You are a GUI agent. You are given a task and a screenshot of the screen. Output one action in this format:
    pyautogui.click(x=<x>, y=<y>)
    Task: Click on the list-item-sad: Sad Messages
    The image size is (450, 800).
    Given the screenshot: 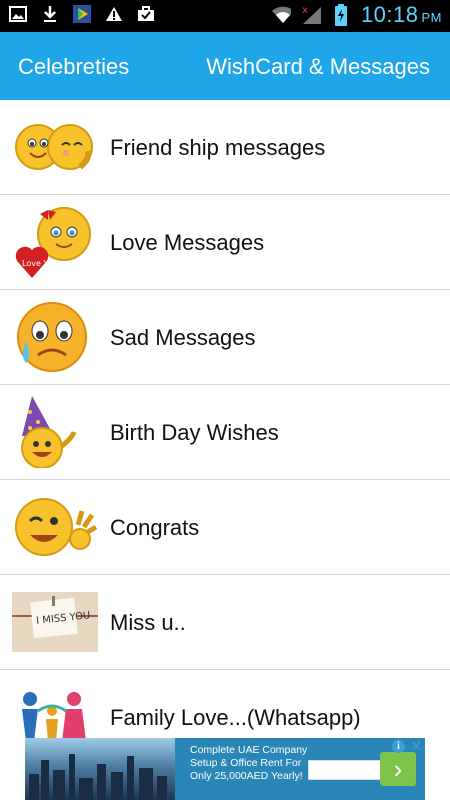 What is the action you would take?
    pyautogui.click(x=225, y=337)
    